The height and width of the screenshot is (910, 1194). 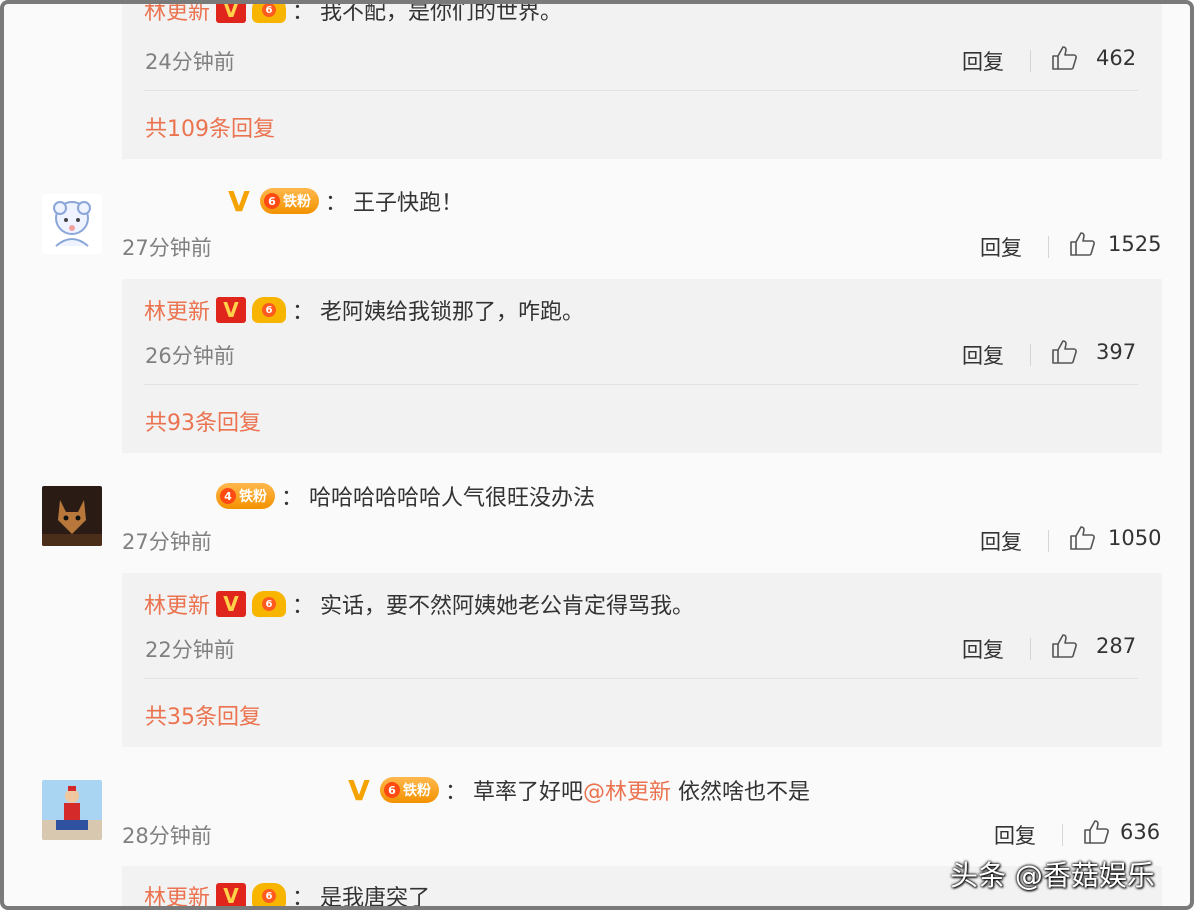 I want to click on like-count: 636, so click(x=1140, y=832).